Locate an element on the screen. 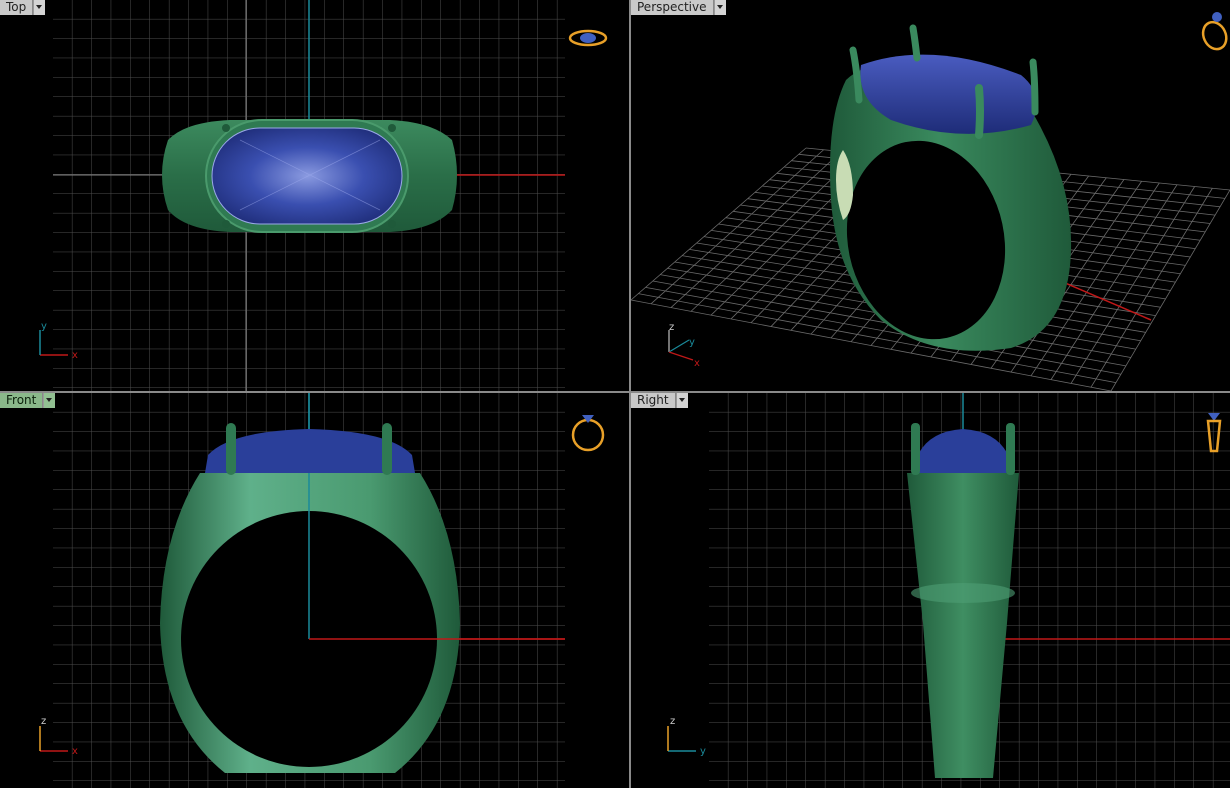 Image resolution: width=1230 pixels, height=788 pixels. viewport-tab-right: Right is located at coordinates (659, 400).